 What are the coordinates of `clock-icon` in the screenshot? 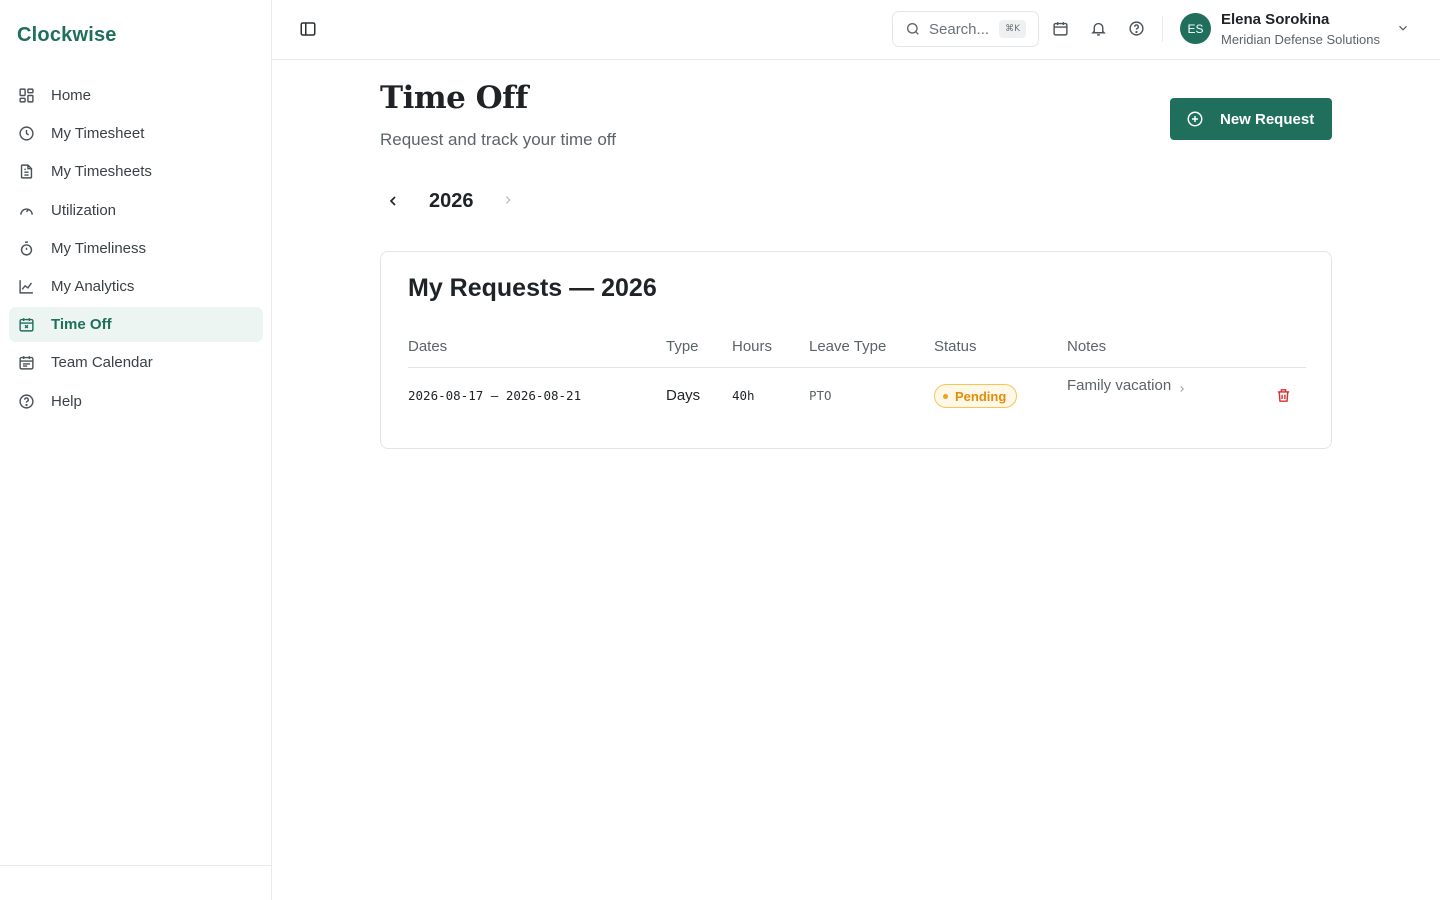 It's located at (26, 134).